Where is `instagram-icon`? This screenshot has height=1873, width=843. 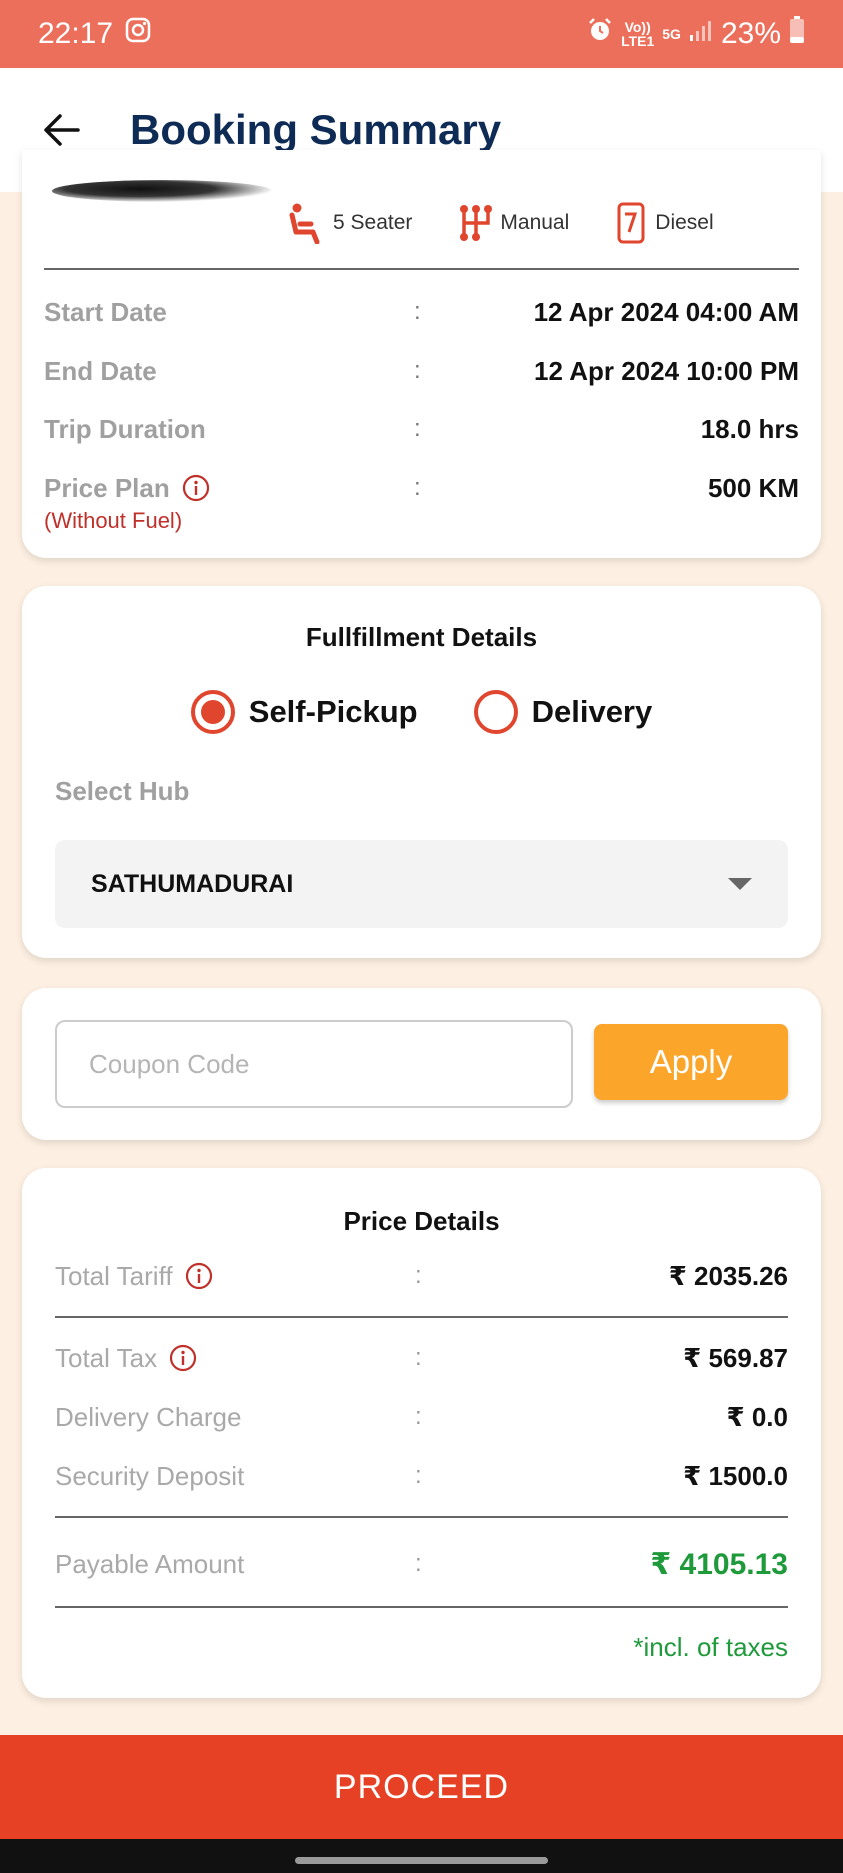
instagram-icon is located at coordinates (138, 34).